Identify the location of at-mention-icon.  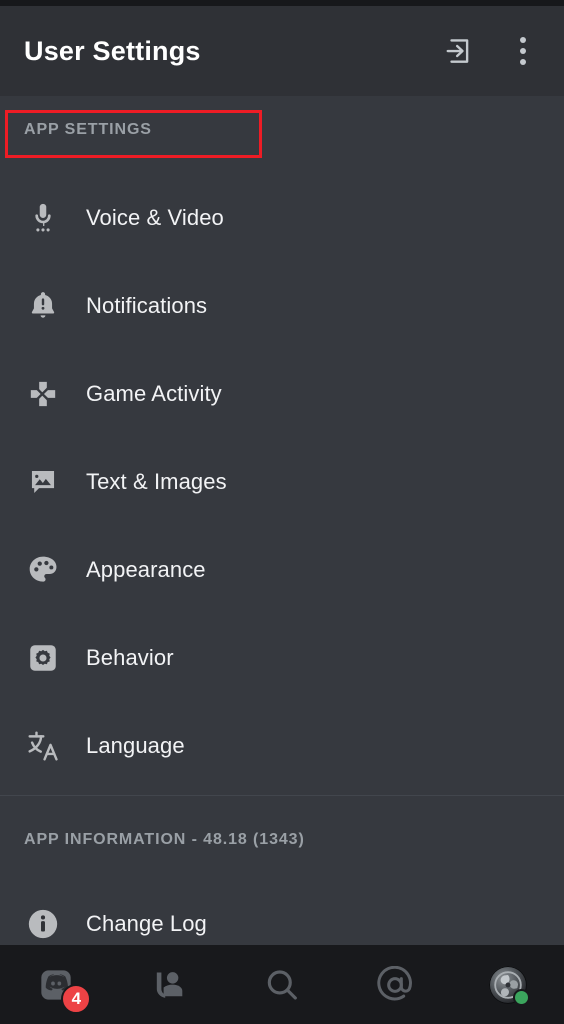
(394, 982).